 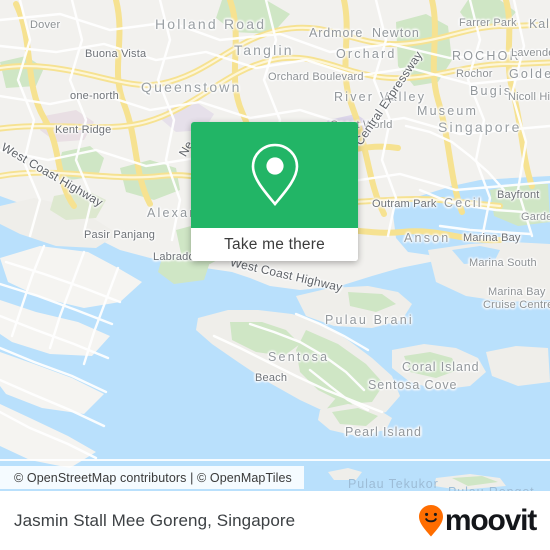 I want to click on take-me-there-label: Take me there, so click(x=274, y=244).